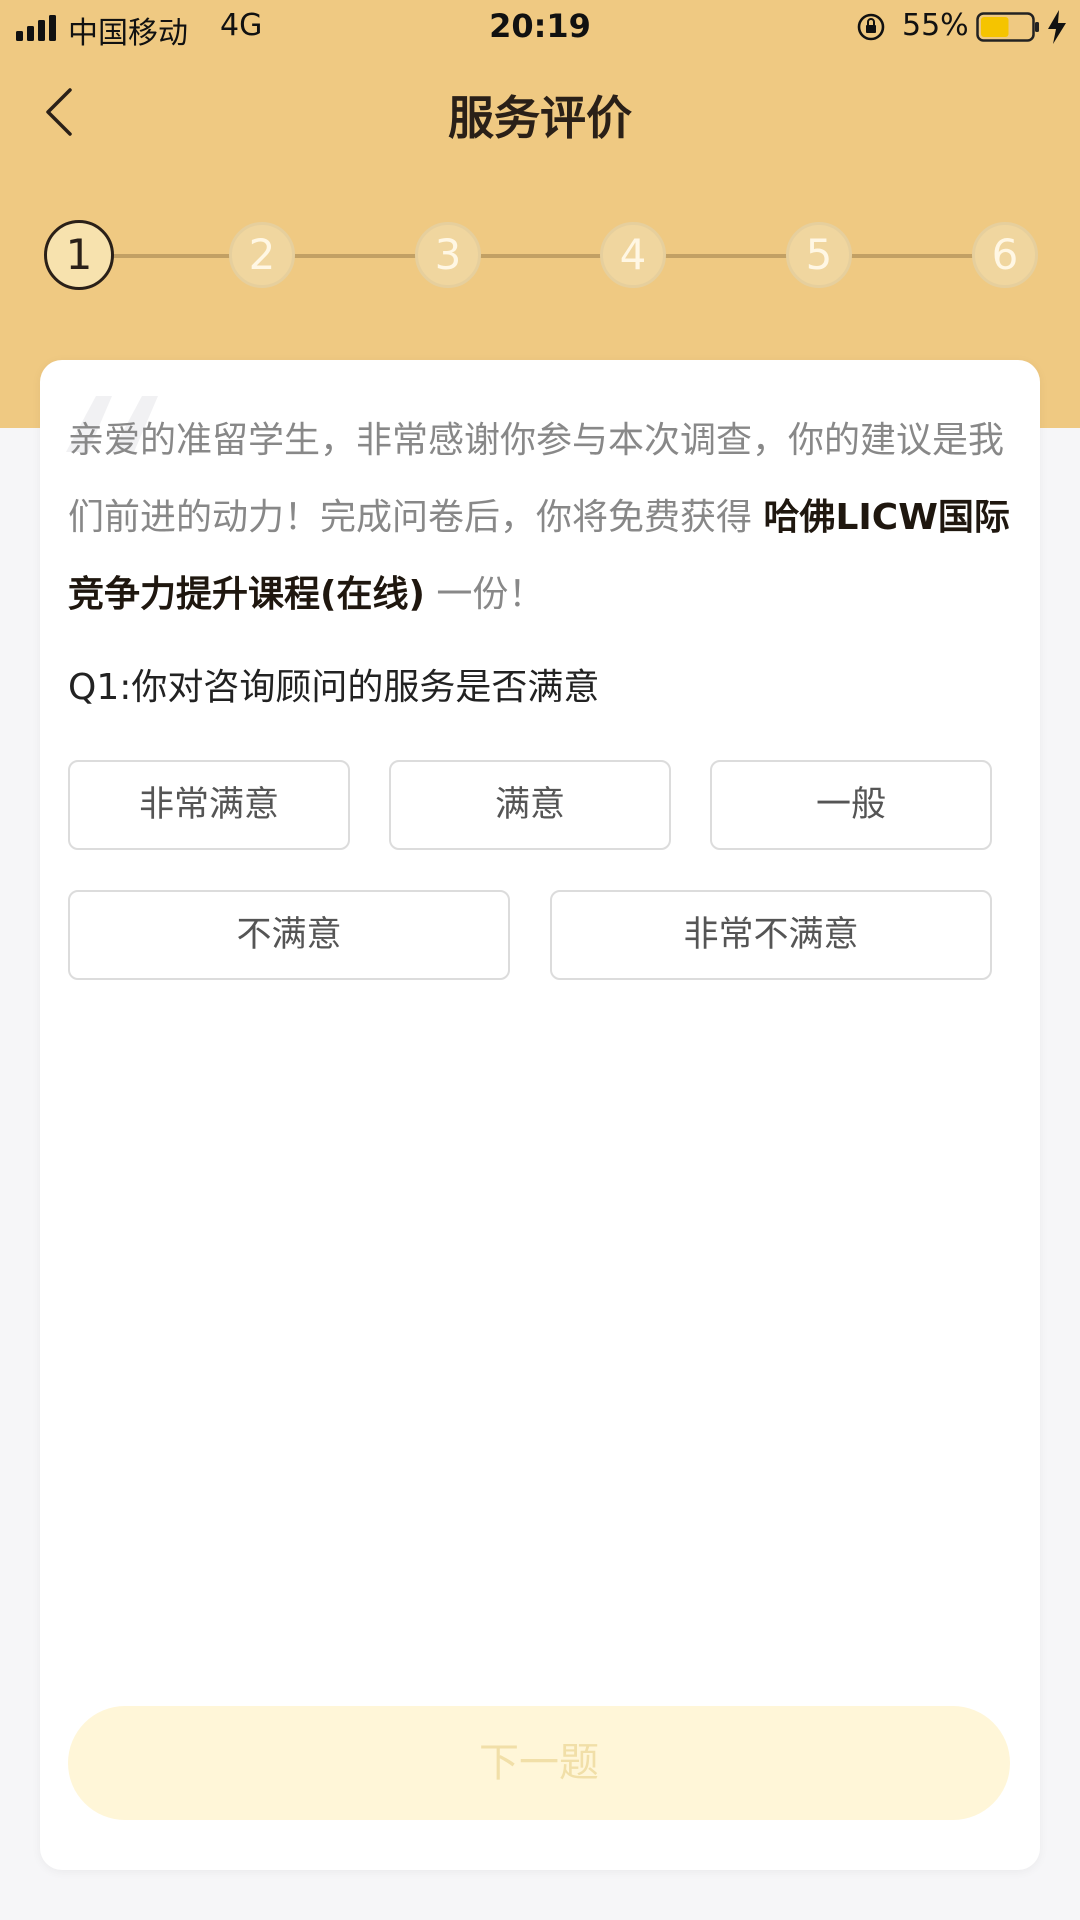 This screenshot has height=1920, width=1080. Describe the element at coordinates (1005, 255) in the screenshot. I see `step-6: 6` at that location.